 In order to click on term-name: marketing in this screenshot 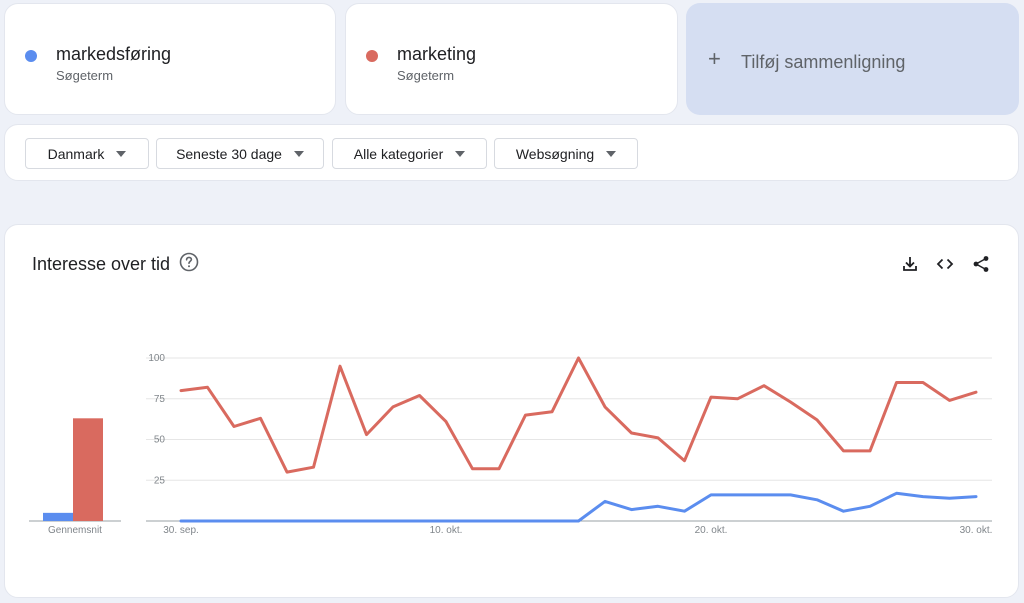, I will do `click(437, 54)`.